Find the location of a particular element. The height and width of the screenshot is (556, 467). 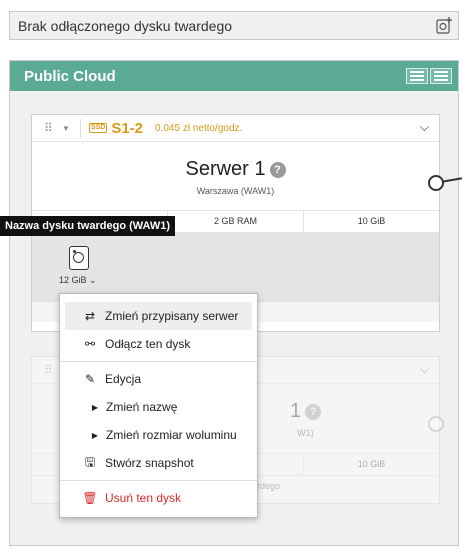

panel-header: Public Cloud is located at coordinates (234, 76).